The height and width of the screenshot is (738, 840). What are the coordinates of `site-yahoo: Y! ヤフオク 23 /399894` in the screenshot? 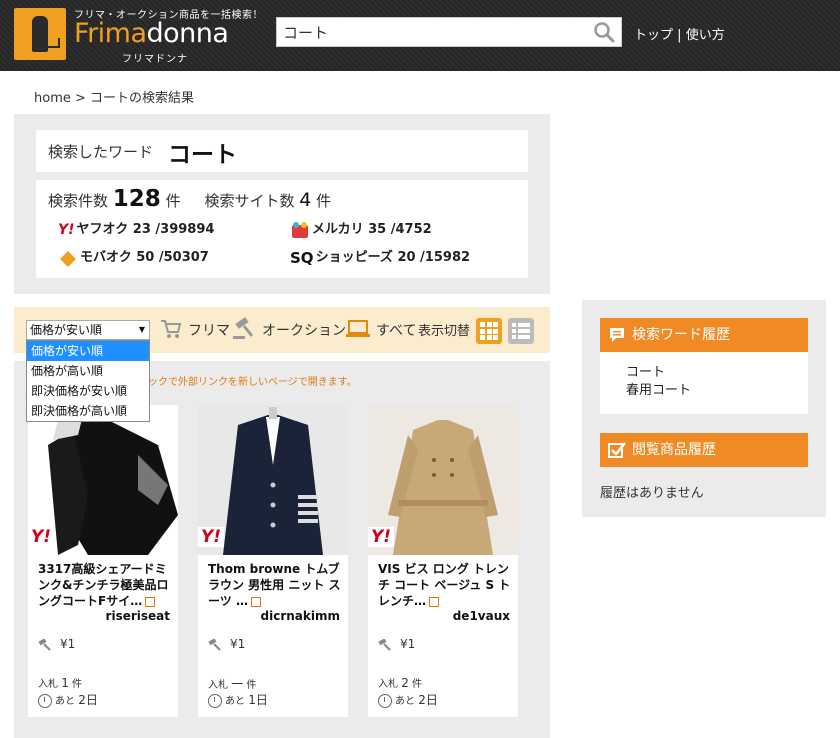 It's located at (136, 228).